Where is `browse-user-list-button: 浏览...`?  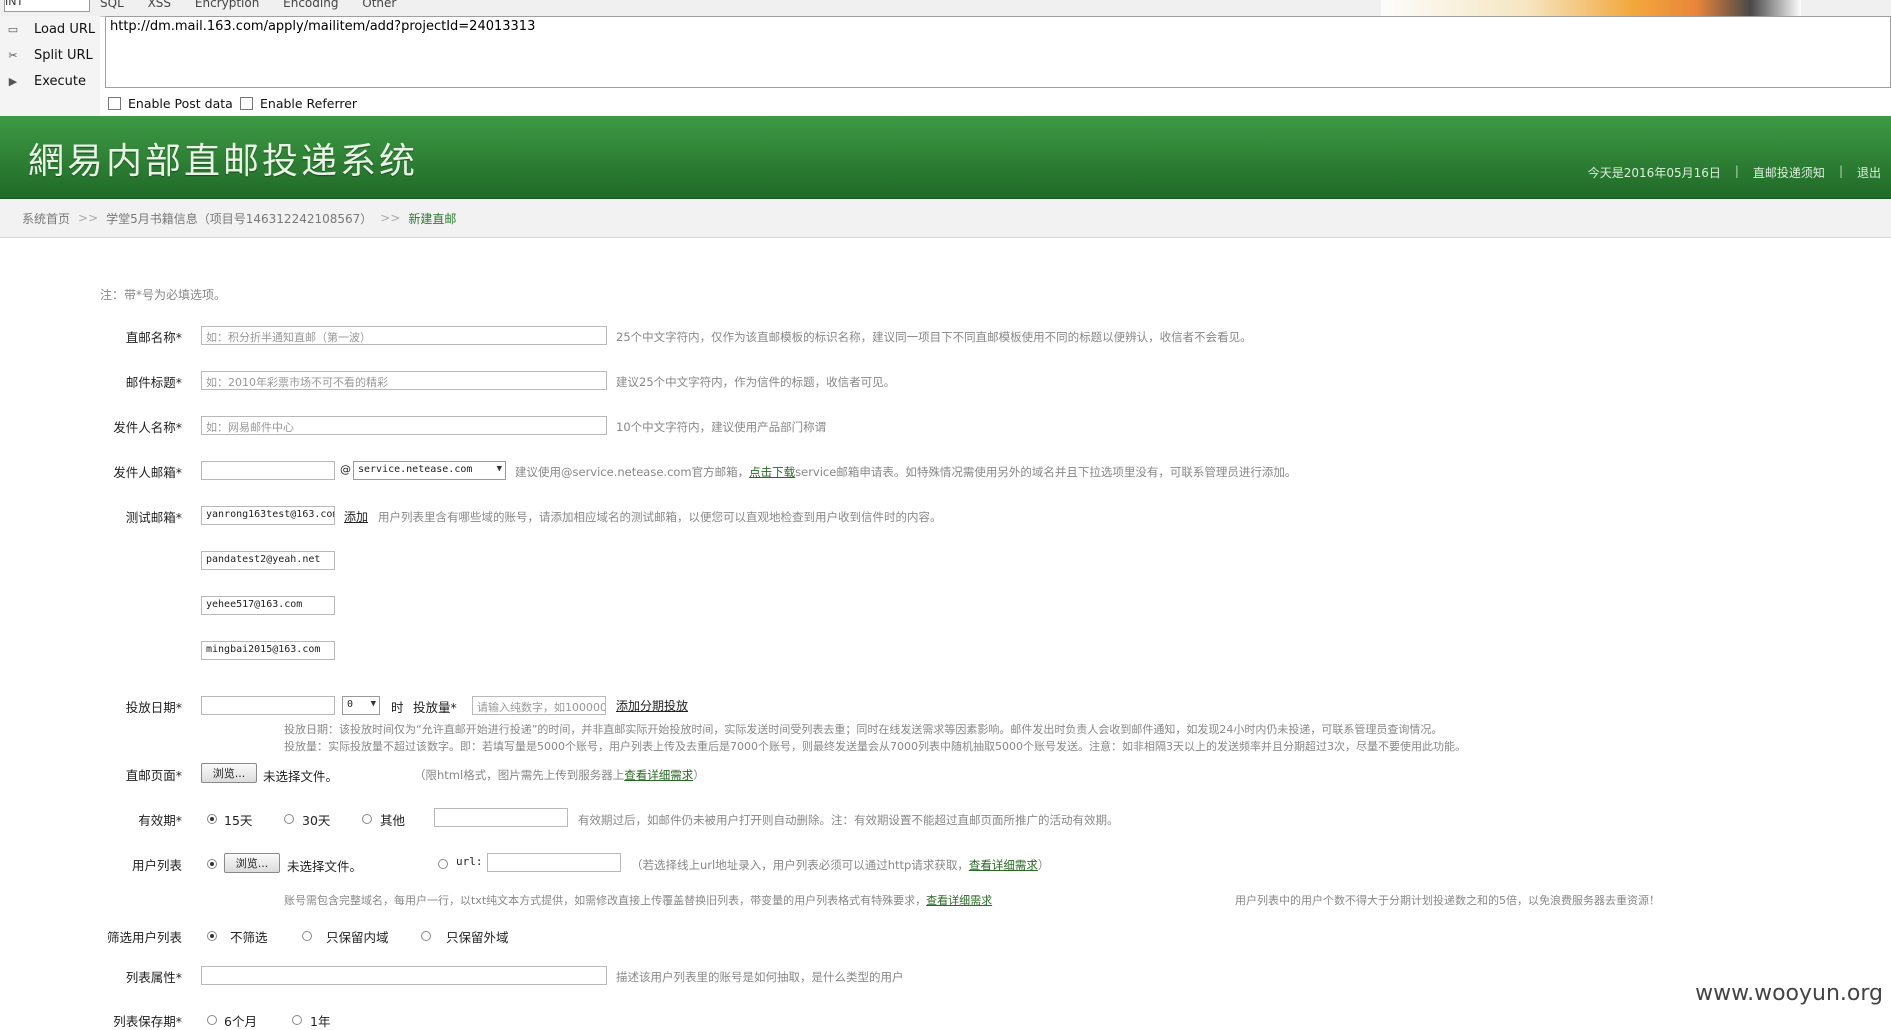 browse-user-list-button: 浏览... is located at coordinates (252, 863).